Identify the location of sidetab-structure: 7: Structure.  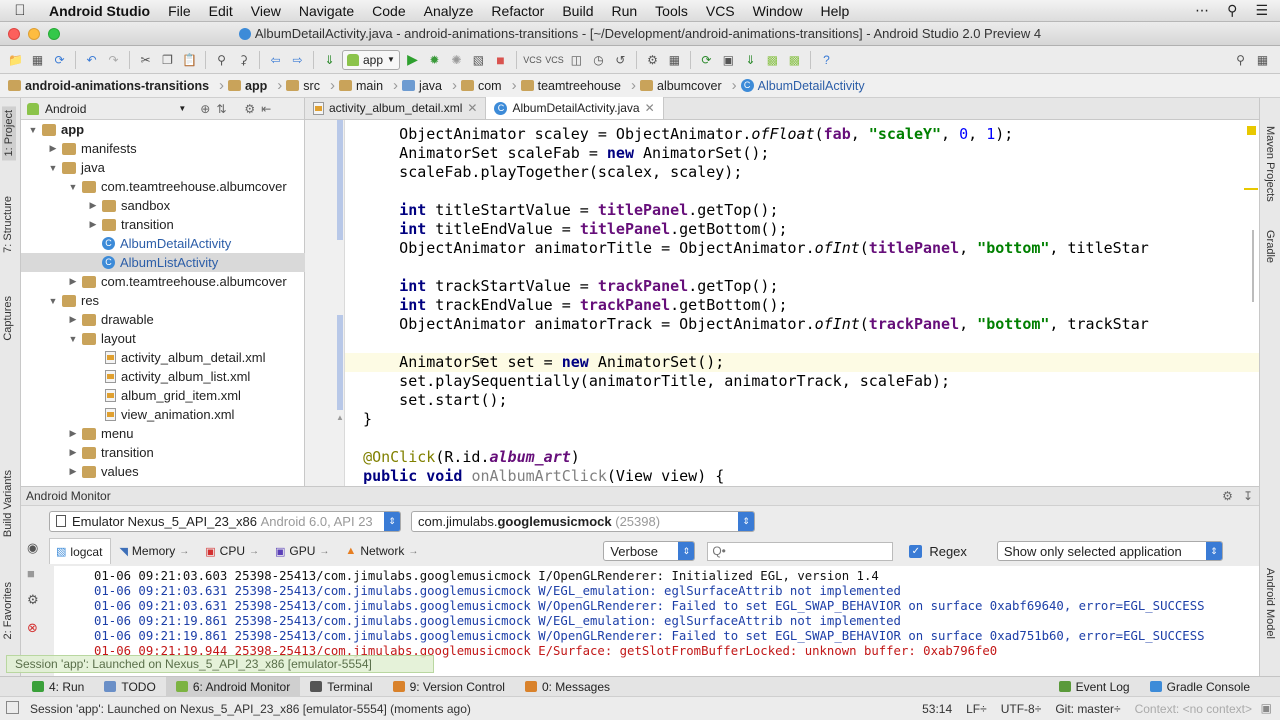
(8, 224).